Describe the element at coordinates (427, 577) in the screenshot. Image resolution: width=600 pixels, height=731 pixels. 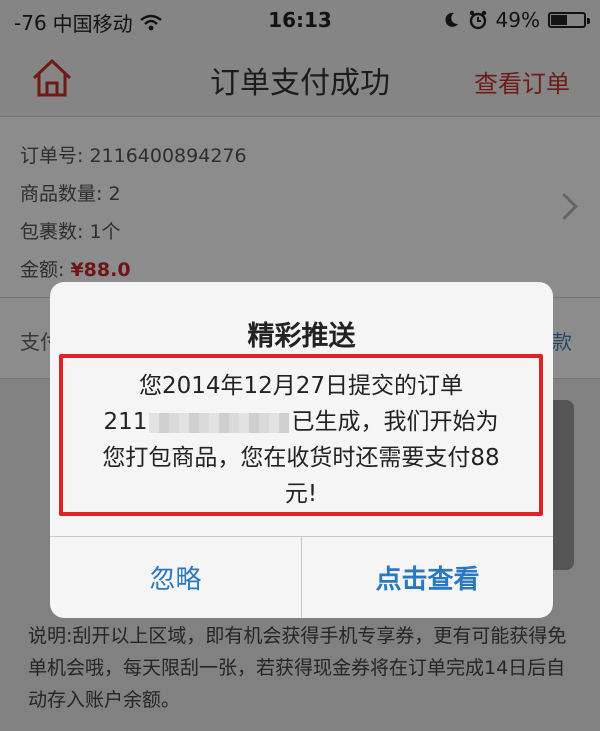
I see `view-details-button: 点击查看` at that location.